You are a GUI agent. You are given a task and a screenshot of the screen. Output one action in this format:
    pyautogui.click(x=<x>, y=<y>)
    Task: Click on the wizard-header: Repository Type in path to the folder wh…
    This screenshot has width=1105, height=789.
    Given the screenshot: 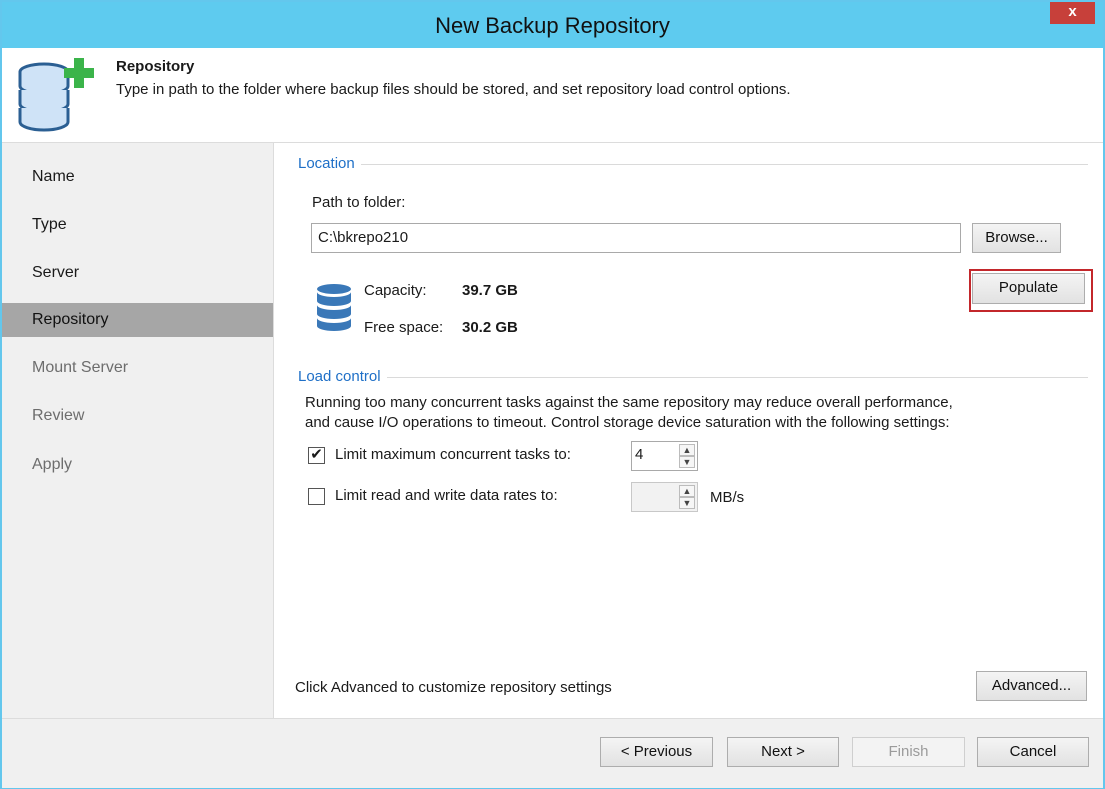 What is the action you would take?
    pyautogui.click(x=552, y=95)
    